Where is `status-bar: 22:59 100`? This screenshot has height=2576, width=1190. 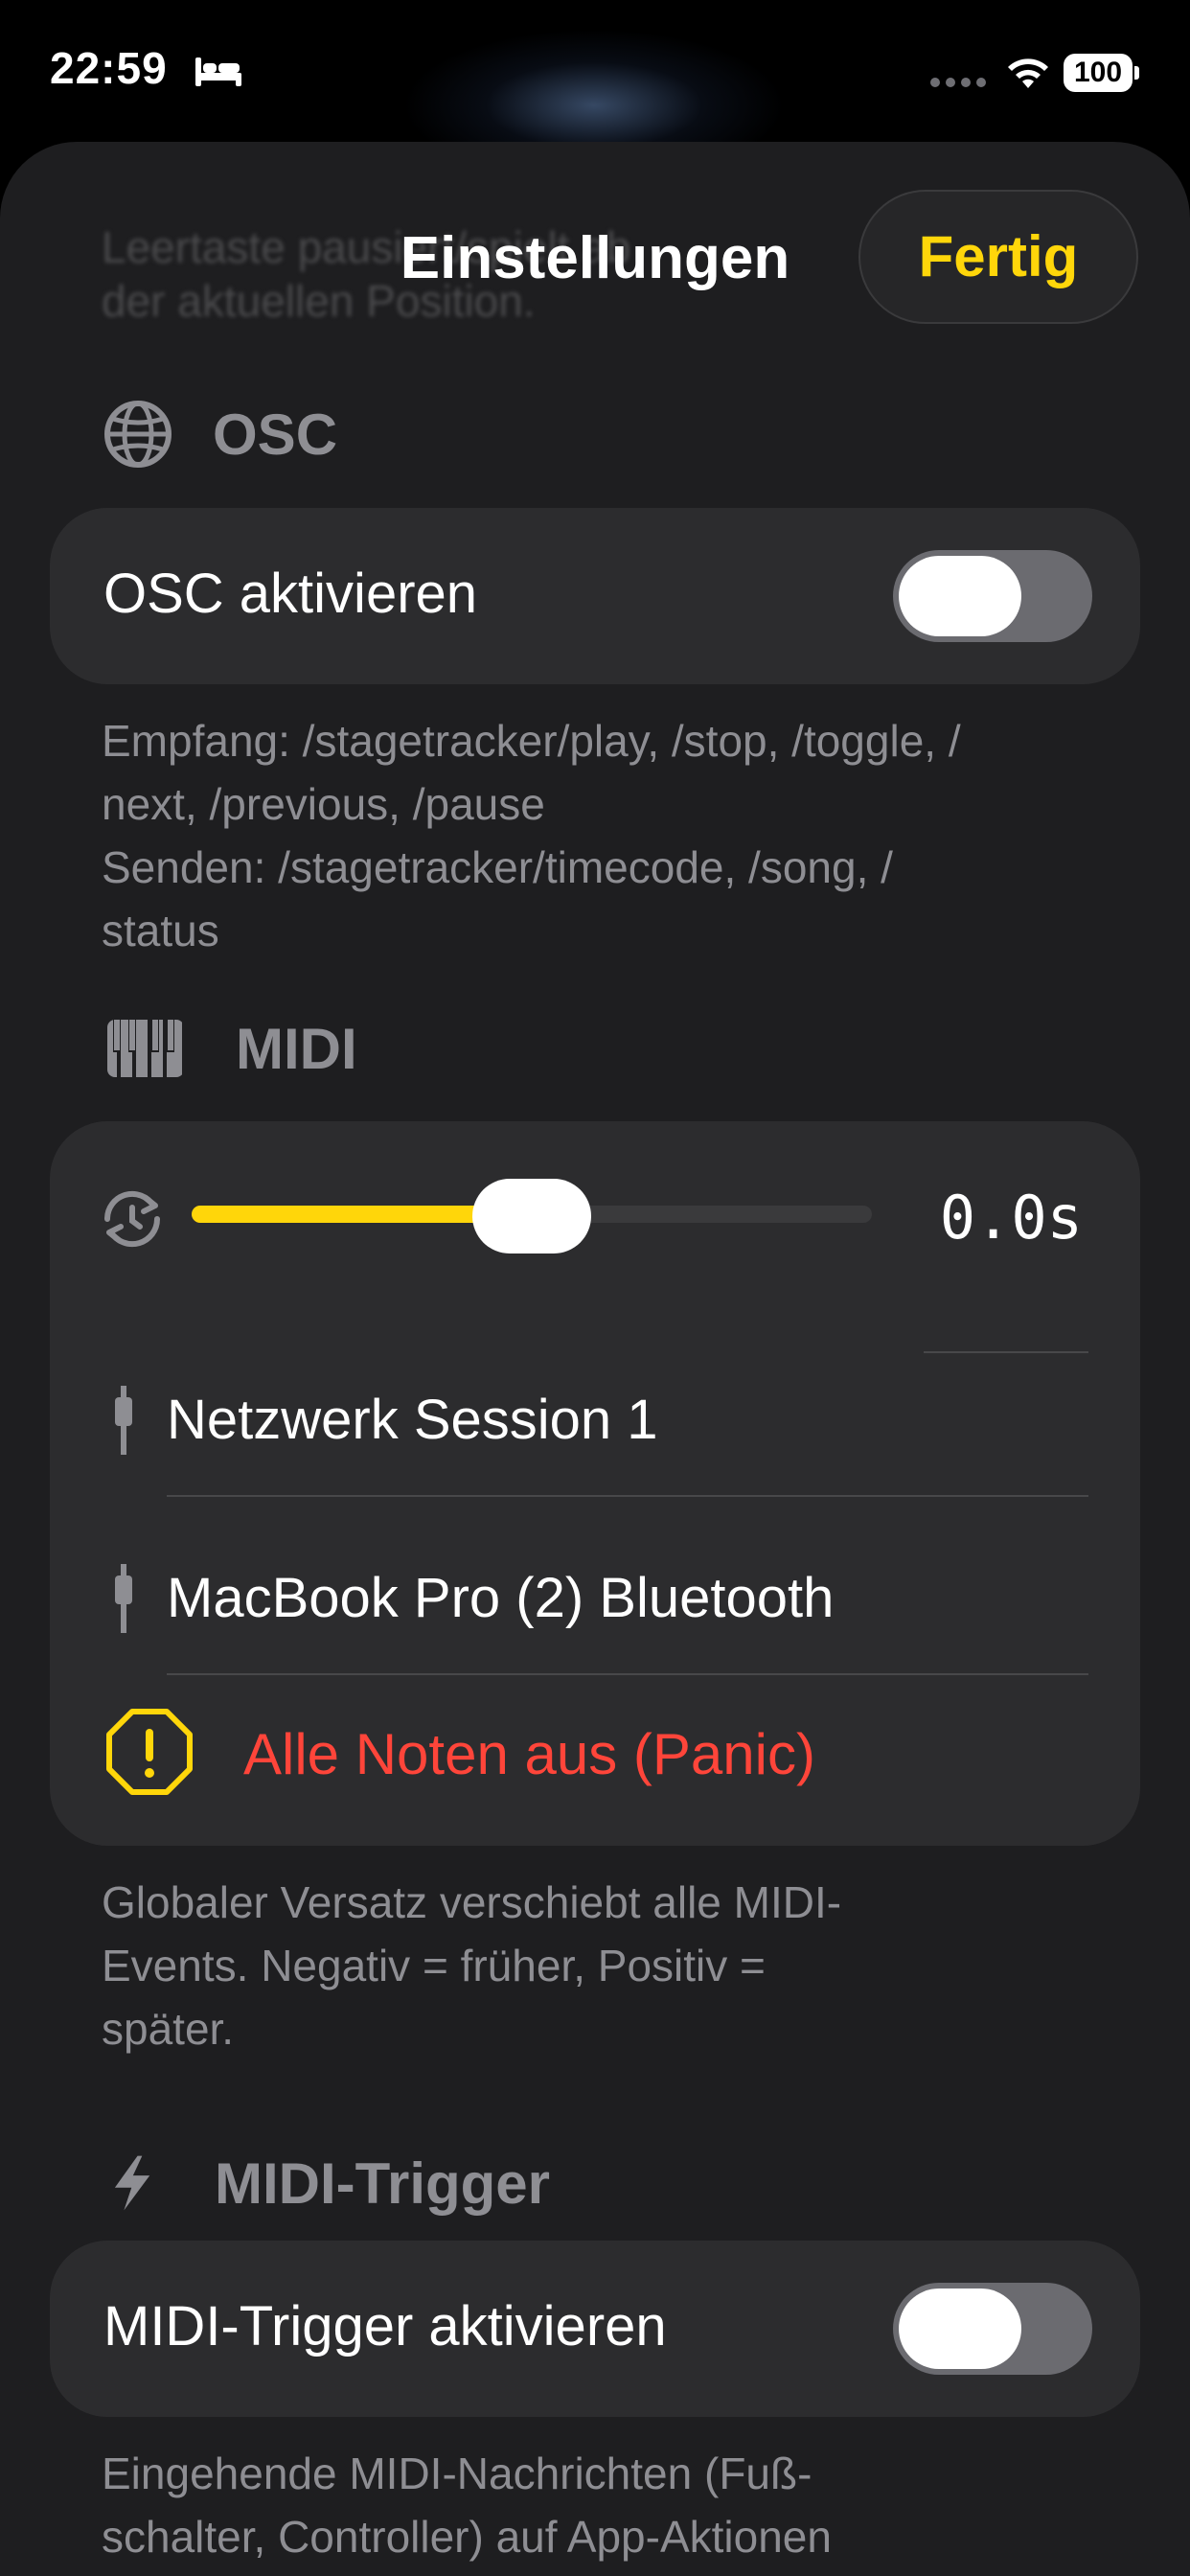 status-bar: 22:59 100 is located at coordinates (595, 91).